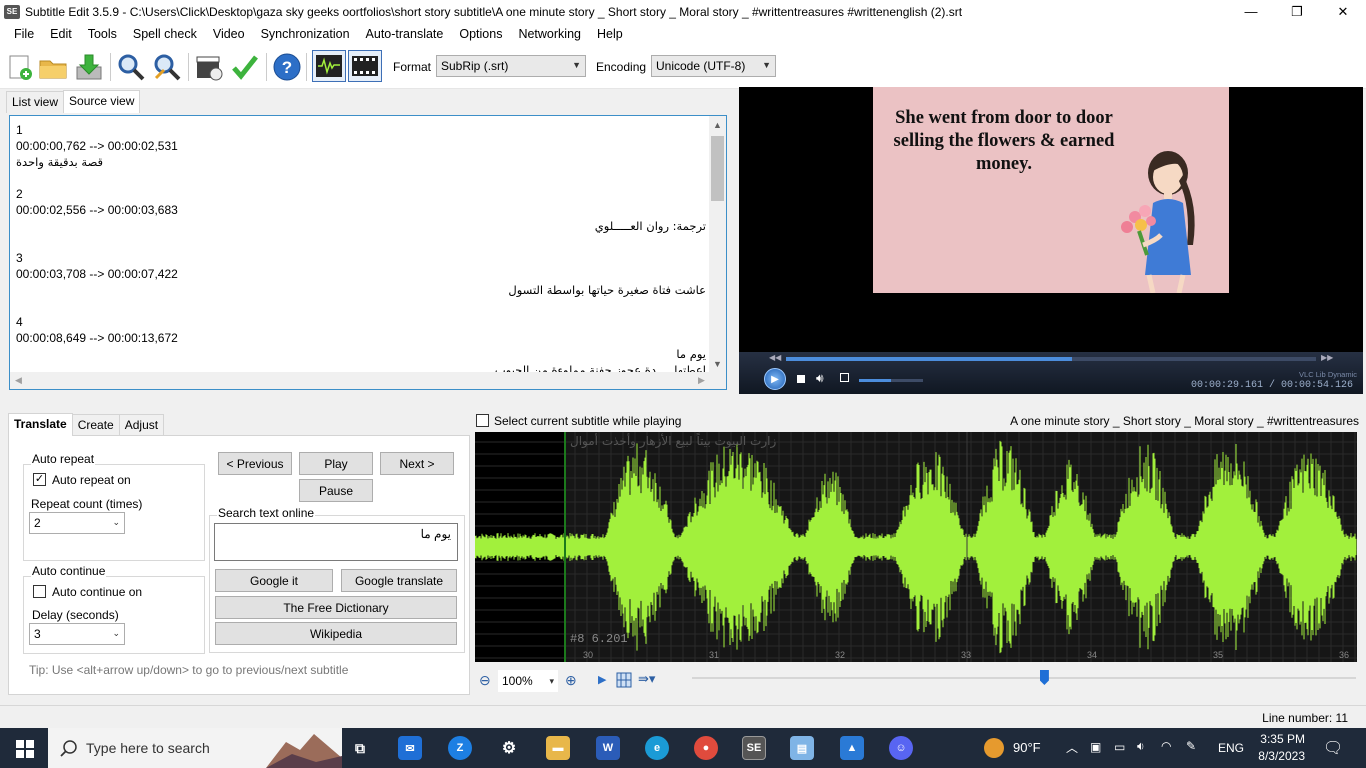  I want to click on google-translate-button: Google translate, so click(399, 580).